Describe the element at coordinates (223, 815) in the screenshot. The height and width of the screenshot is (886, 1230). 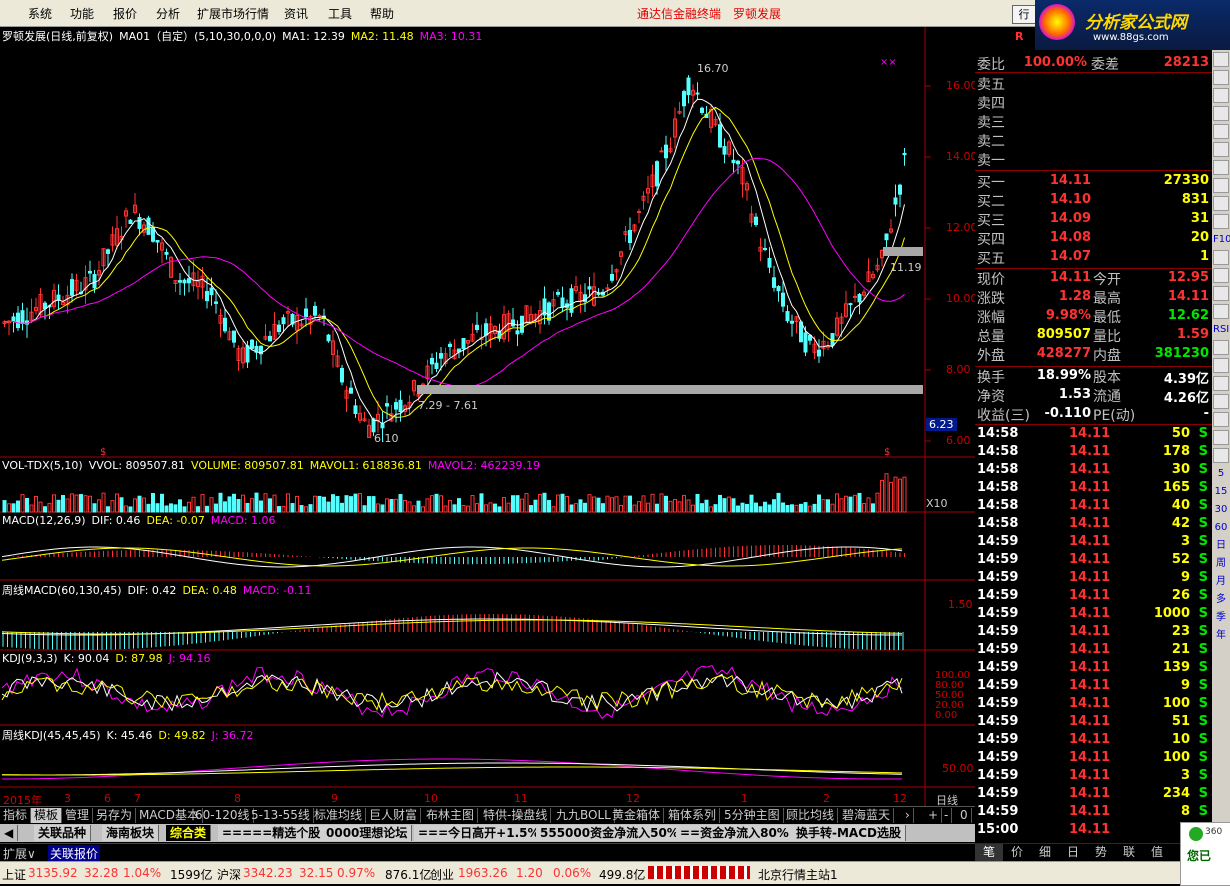
I see `tab-60-120: 60-120线` at that location.